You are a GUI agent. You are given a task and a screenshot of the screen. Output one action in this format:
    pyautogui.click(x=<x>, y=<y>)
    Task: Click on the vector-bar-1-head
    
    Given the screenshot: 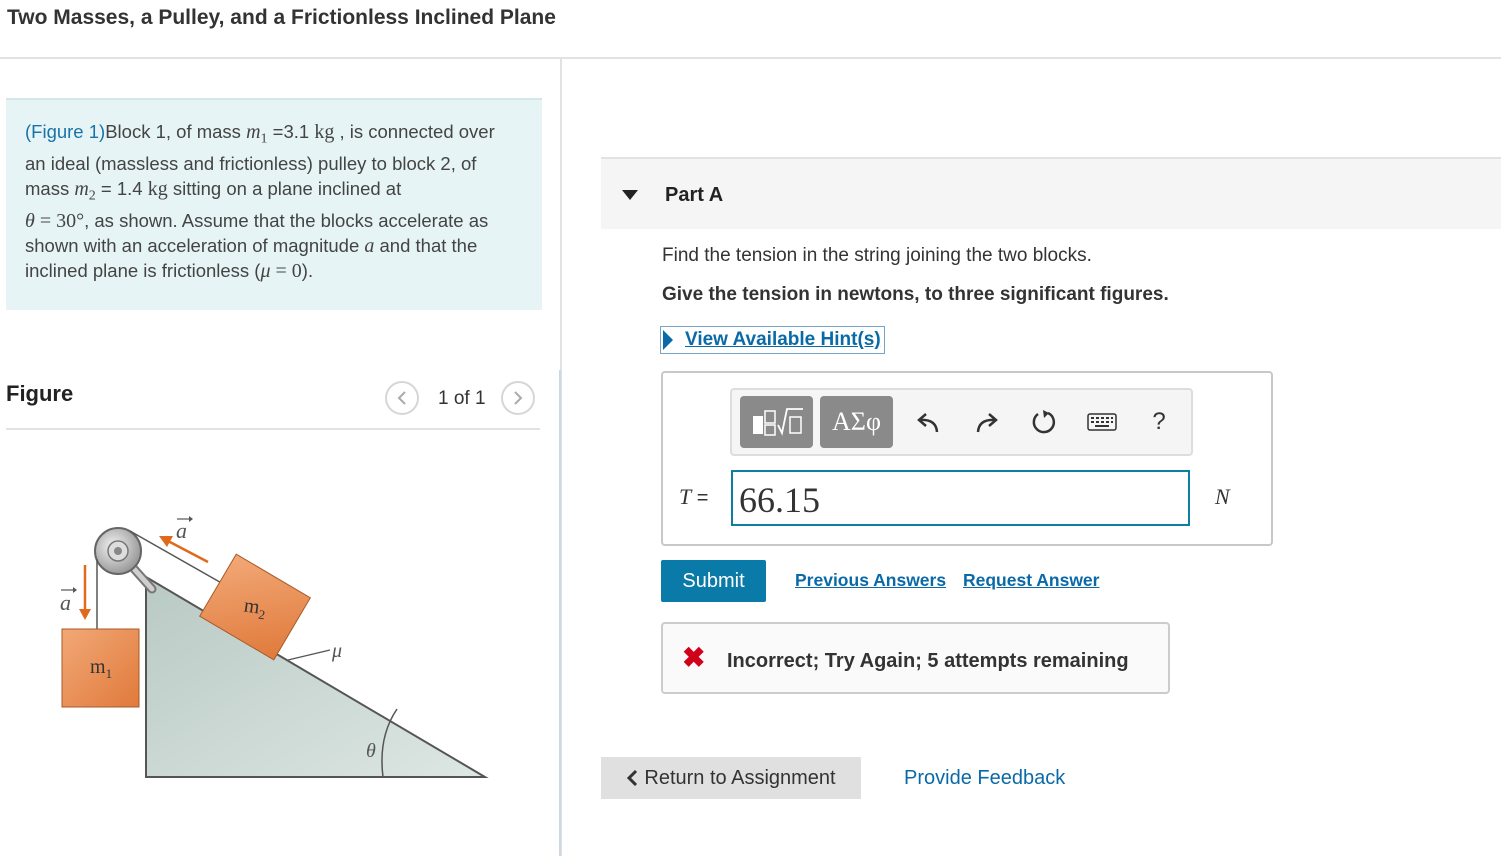 What is the action you would take?
    pyautogui.click(x=75, y=590)
    